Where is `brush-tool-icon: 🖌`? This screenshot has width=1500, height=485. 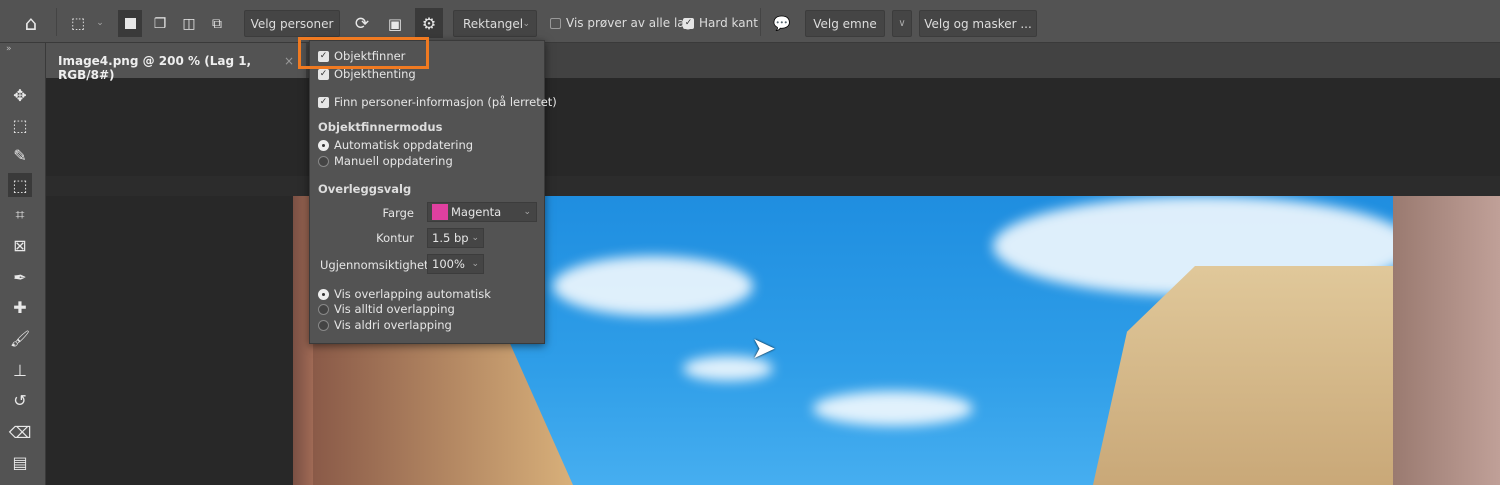
brush-tool-icon: 🖌 is located at coordinates (20, 338).